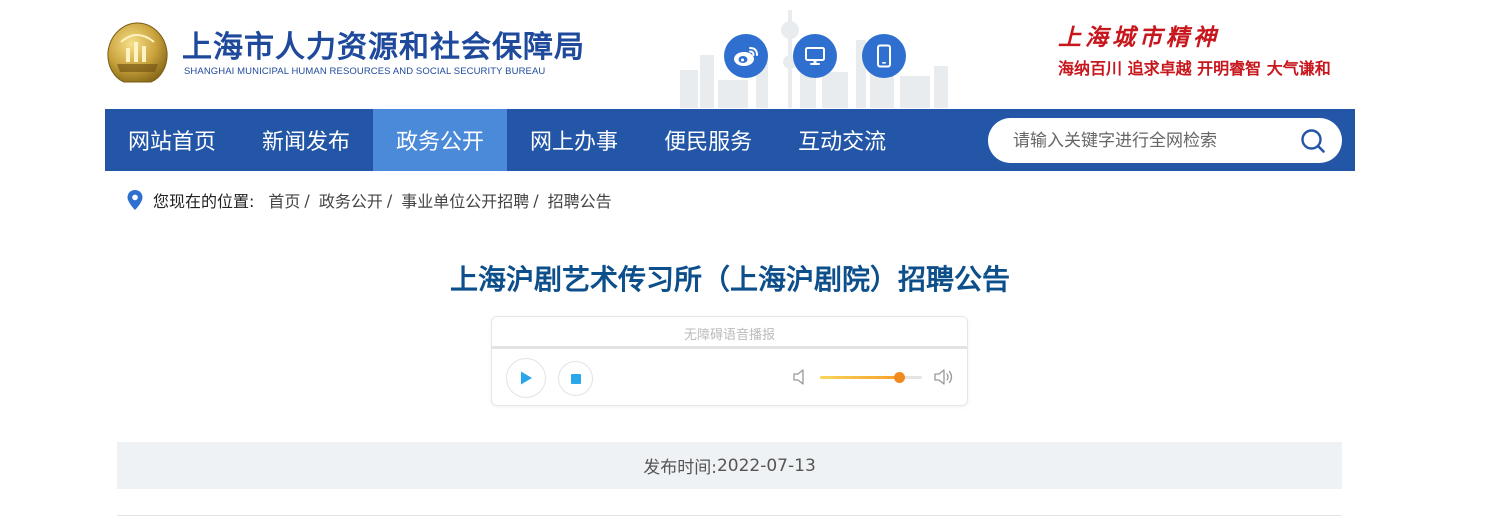 The width and height of the screenshot is (1506, 527). I want to click on breadcrumb-label: 您现在的位置:, so click(204, 201).